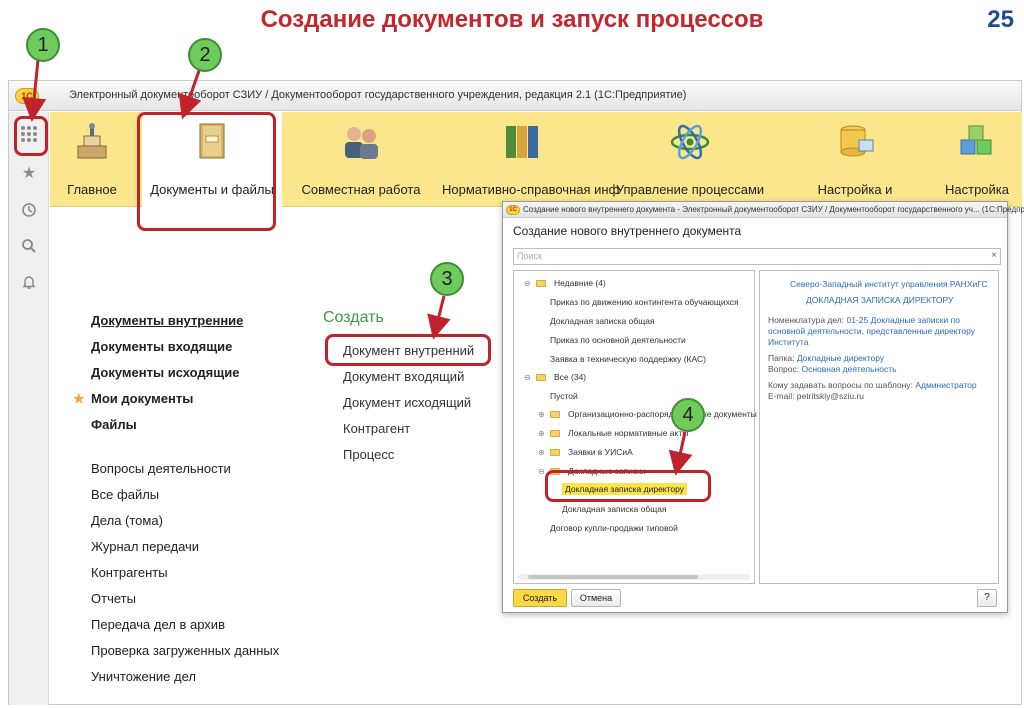 The image size is (1024, 708). I want to click on callout-badge-4: 4, so click(688, 415).